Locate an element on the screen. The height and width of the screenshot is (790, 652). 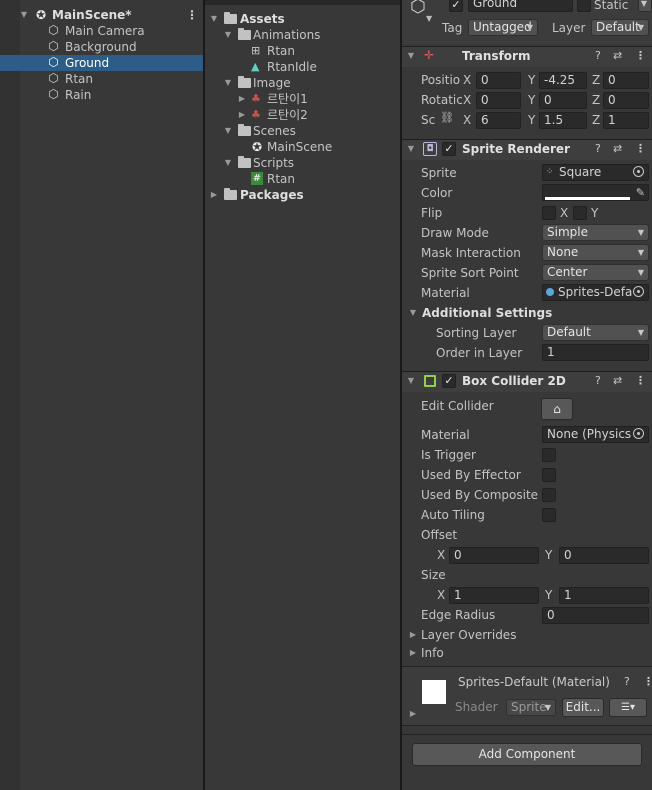
color-field: ✎ is located at coordinates (595, 192).